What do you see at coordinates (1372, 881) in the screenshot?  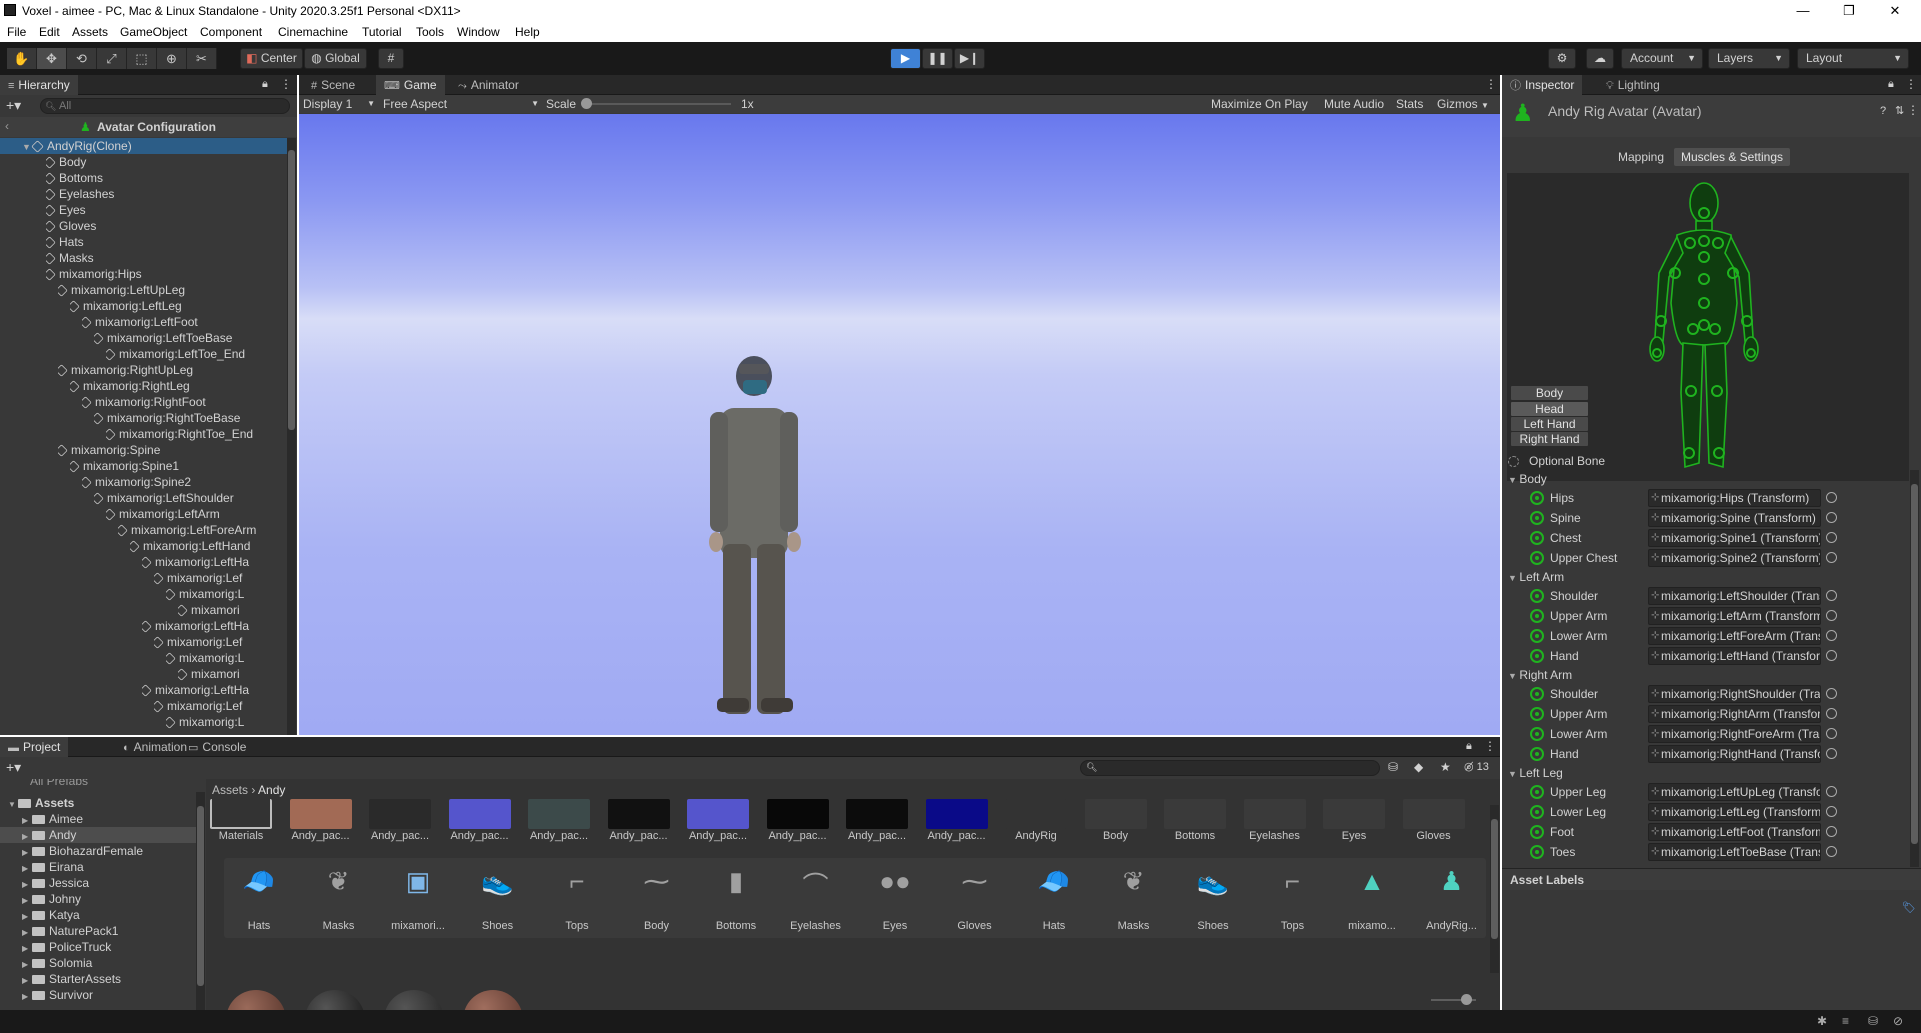 I see `asset-model-icon: ▲` at bounding box center [1372, 881].